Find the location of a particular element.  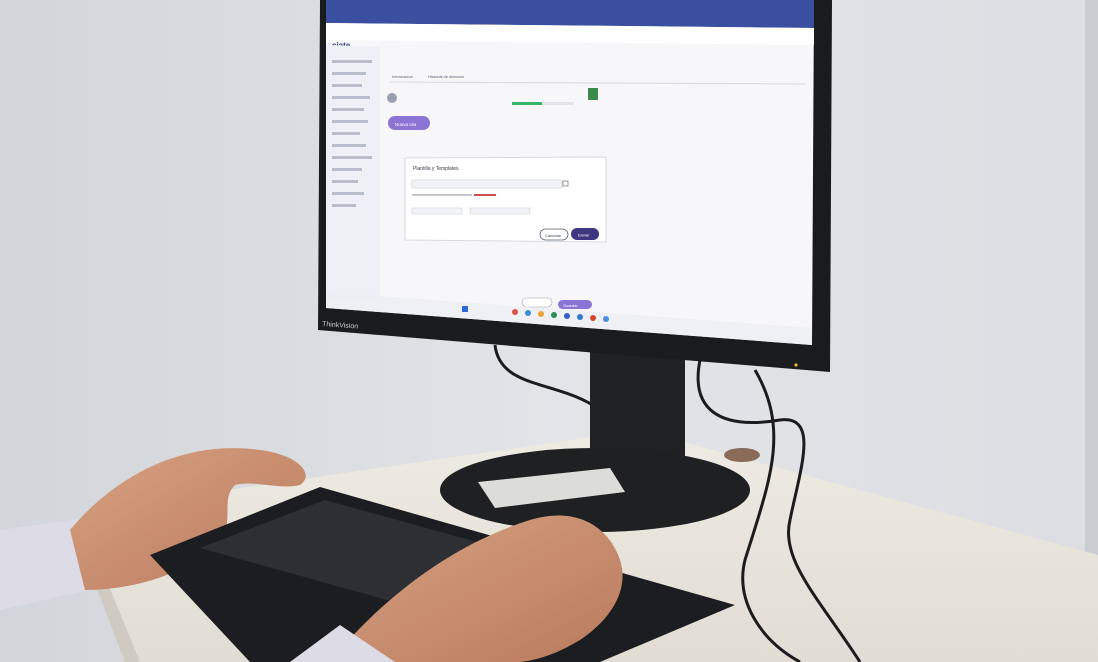

time-field is located at coordinates (500, 211).